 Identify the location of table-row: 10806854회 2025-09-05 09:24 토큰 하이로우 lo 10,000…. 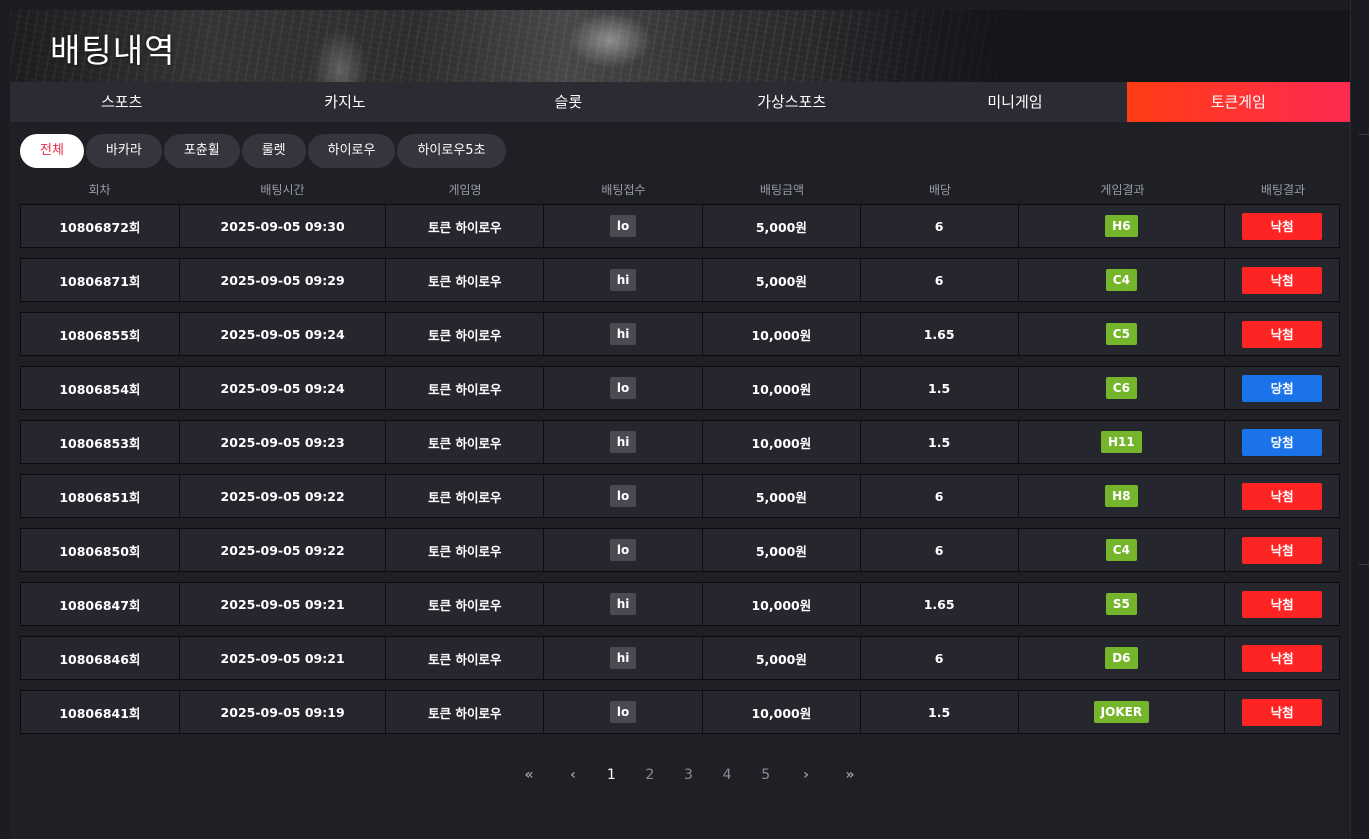
(680, 388).